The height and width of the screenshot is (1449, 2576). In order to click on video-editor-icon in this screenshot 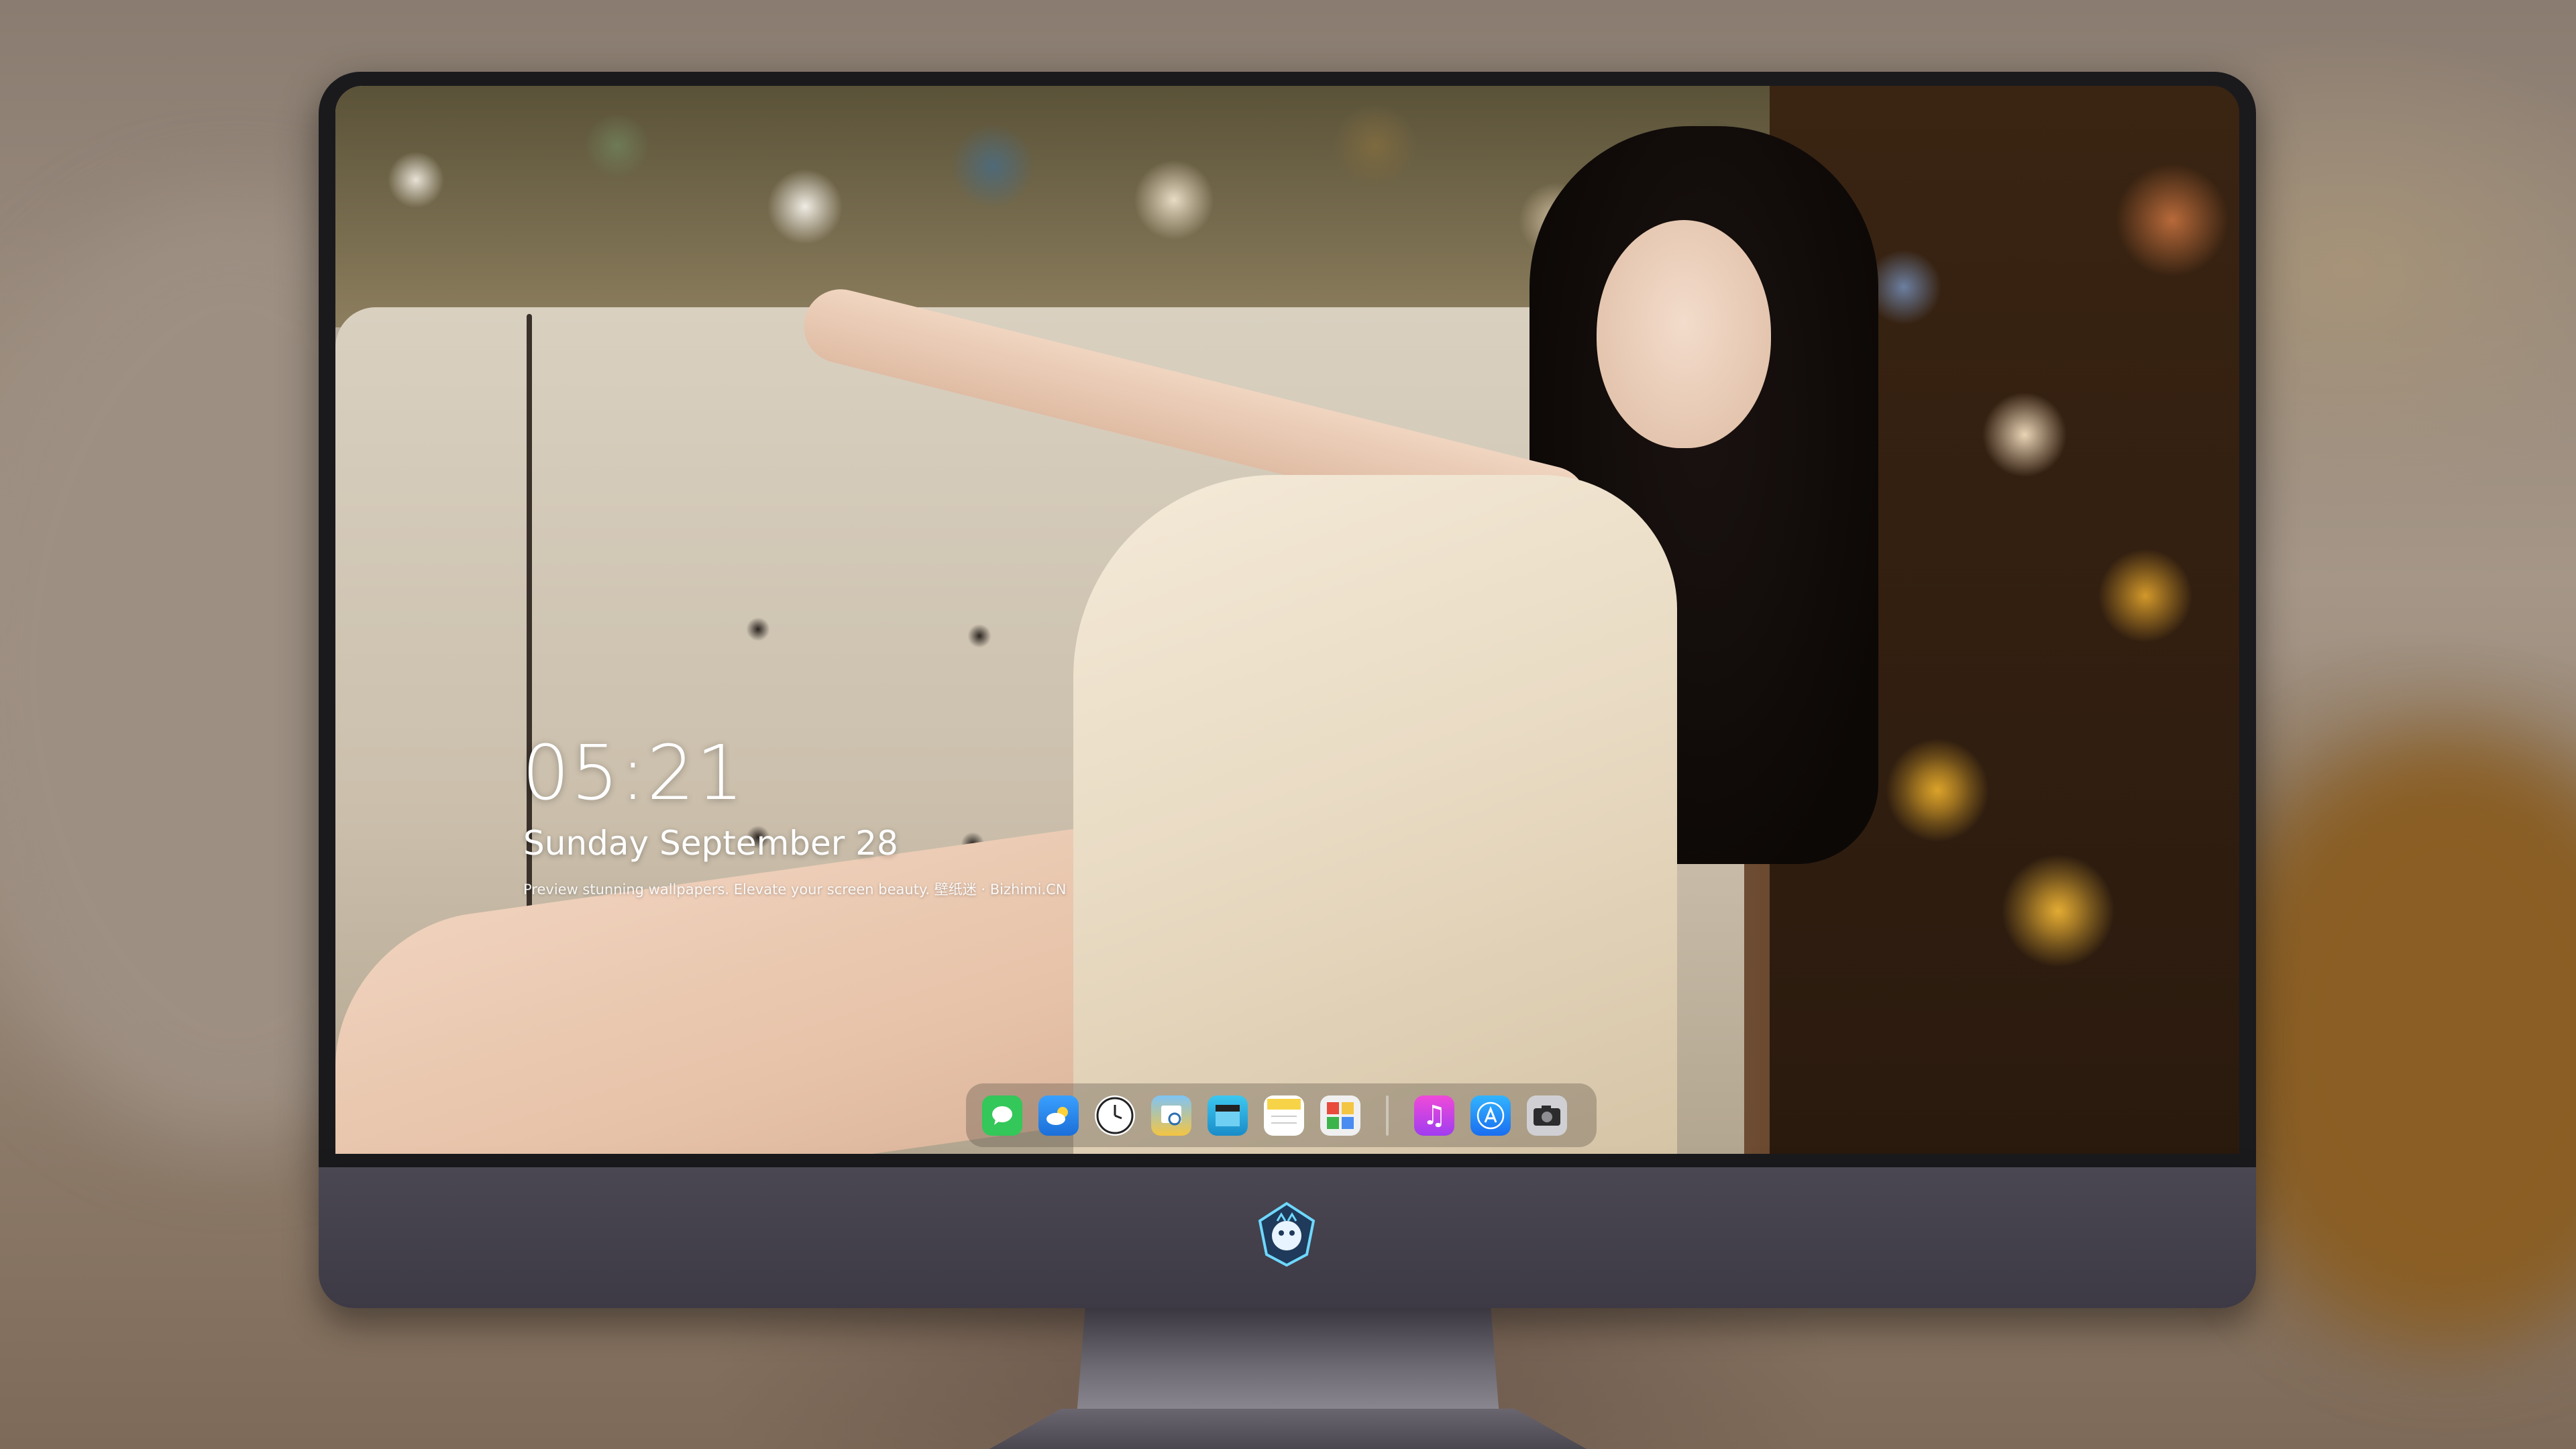, I will do `click(1228, 1115)`.